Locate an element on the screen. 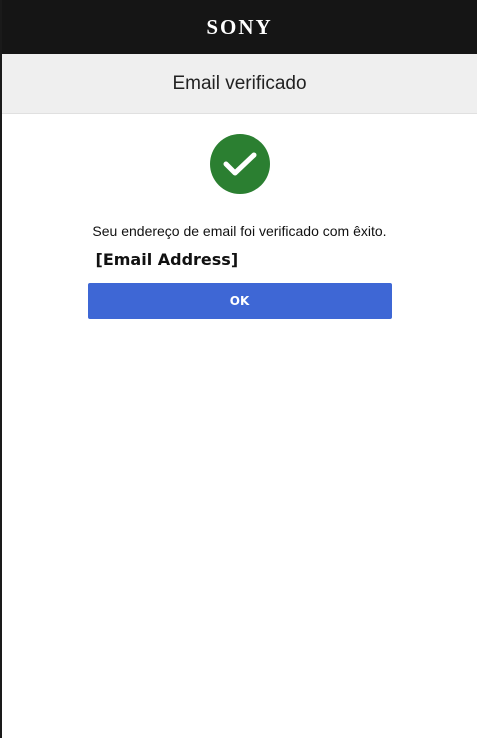  top-brand-bar: SONY is located at coordinates (239, 27).